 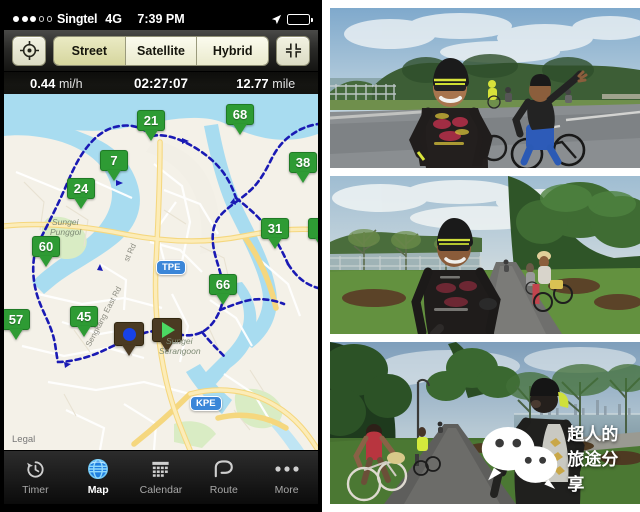 What do you see at coordinates (70, 83) in the screenshot?
I see `speed-unit: mi/h` at bounding box center [70, 83].